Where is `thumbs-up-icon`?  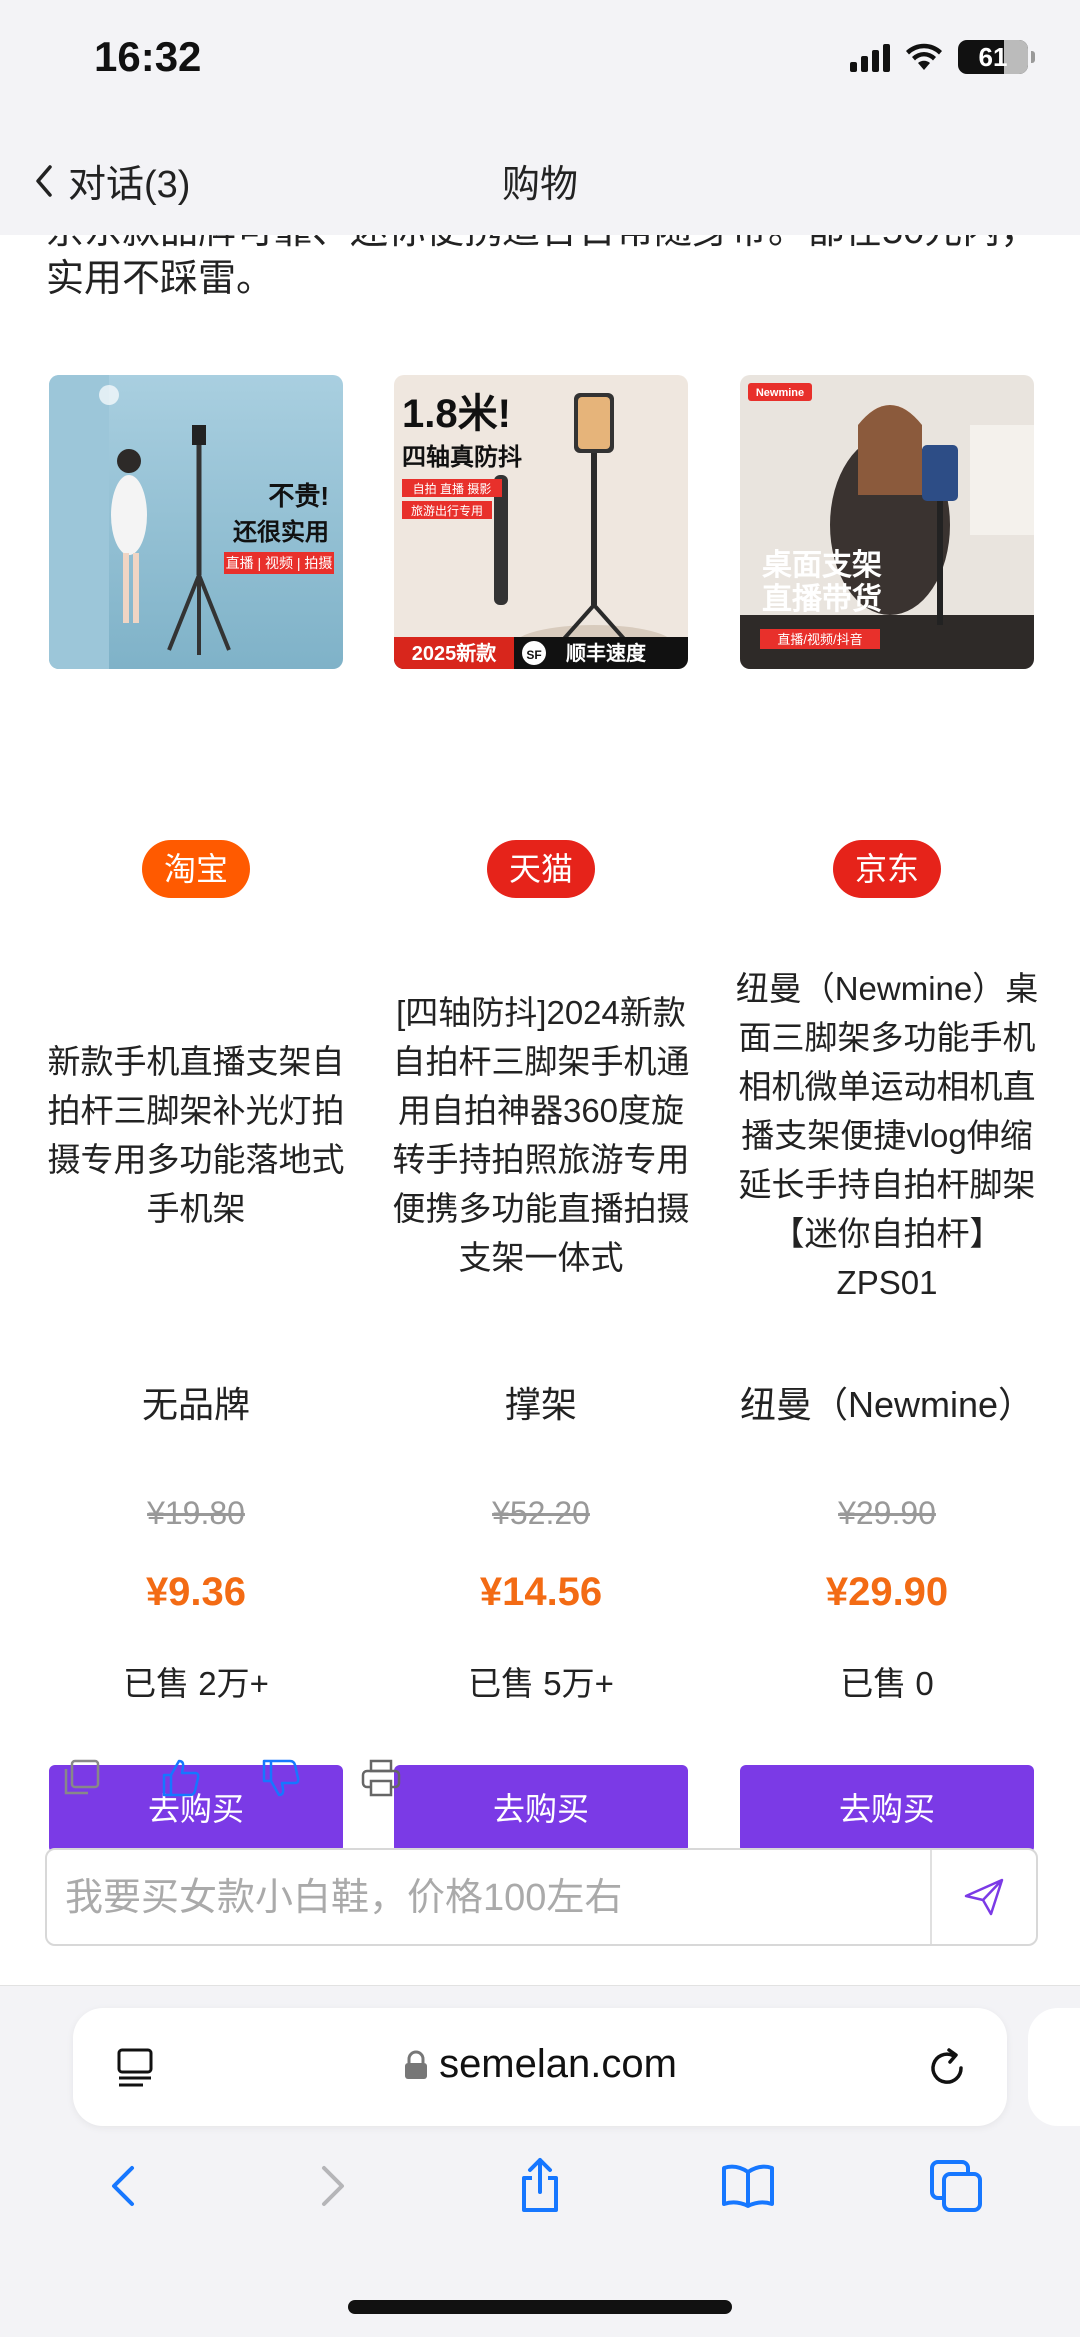
thumbs-up-icon is located at coordinates (181, 1778).